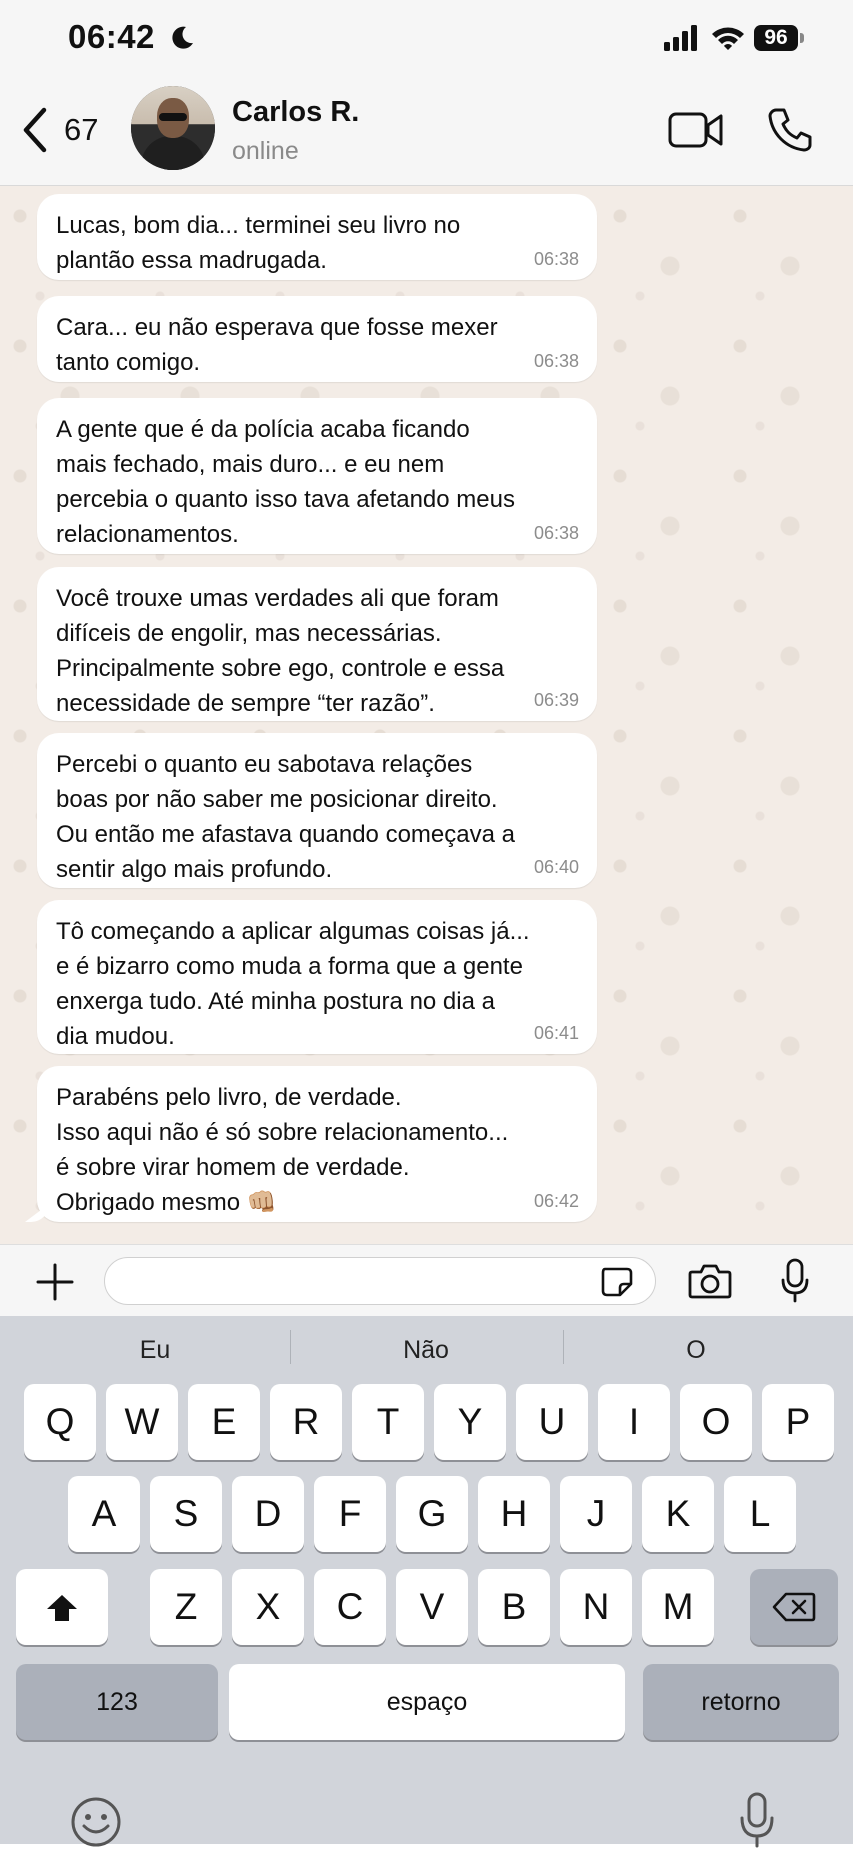  Describe the element at coordinates (757, 1820) in the screenshot. I see `dictation-icon` at that location.